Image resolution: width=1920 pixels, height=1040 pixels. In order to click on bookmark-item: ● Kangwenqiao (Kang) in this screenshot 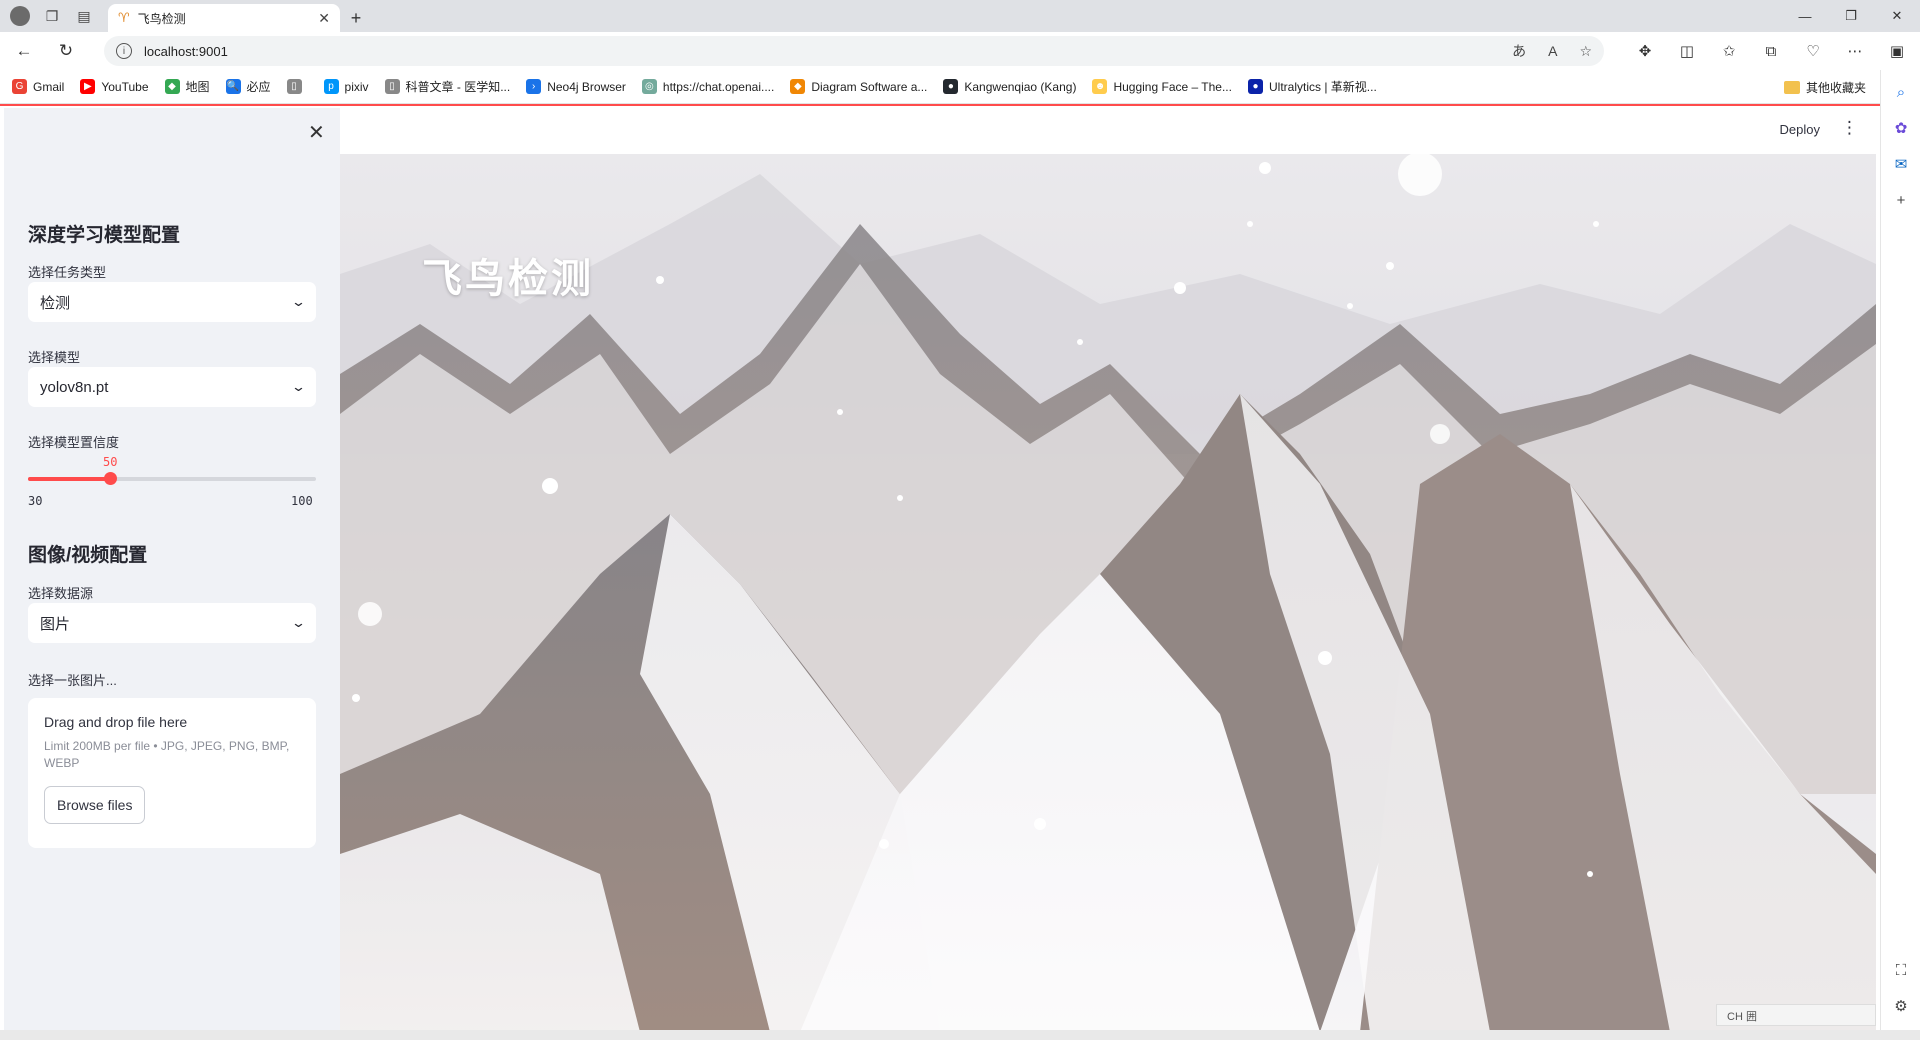, I will do `click(1009, 86)`.